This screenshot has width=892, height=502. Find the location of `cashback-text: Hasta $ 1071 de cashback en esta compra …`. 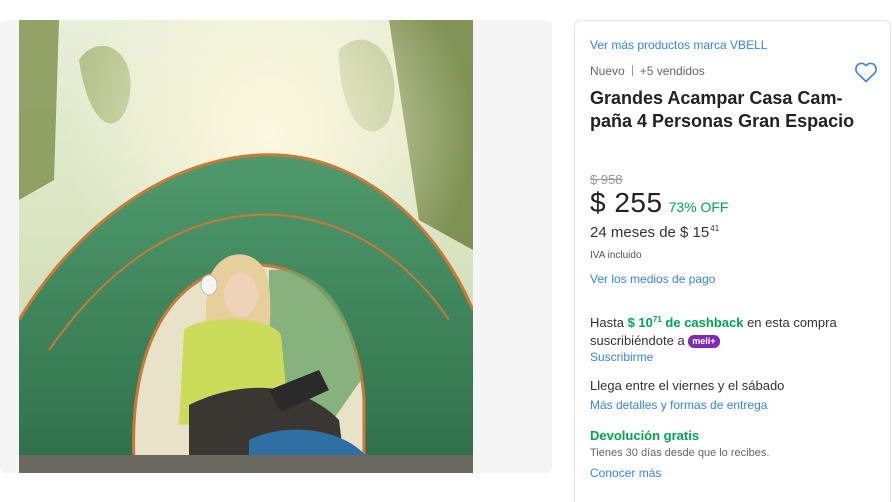

cashback-text: Hasta $ 1071 de cashback en esta compra … is located at coordinates (730, 330).